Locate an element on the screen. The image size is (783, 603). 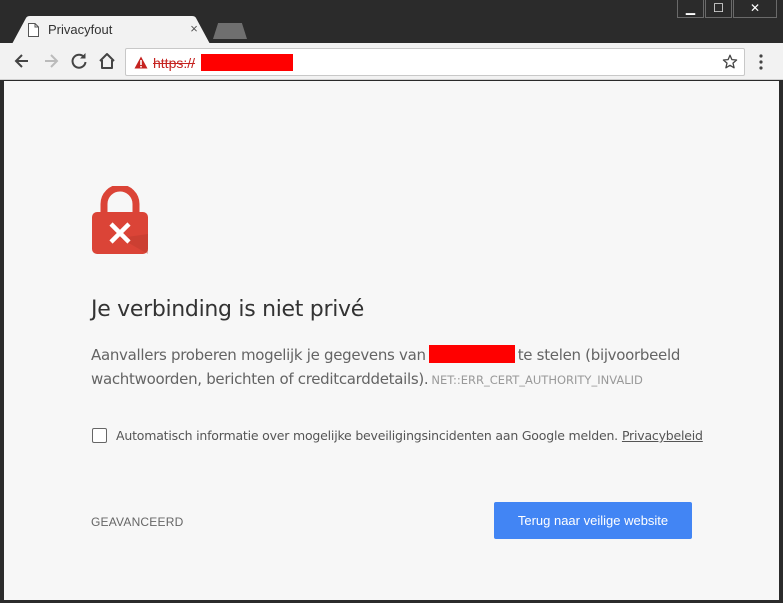
url-scheme: https:// is located at coordinates (174, 63).